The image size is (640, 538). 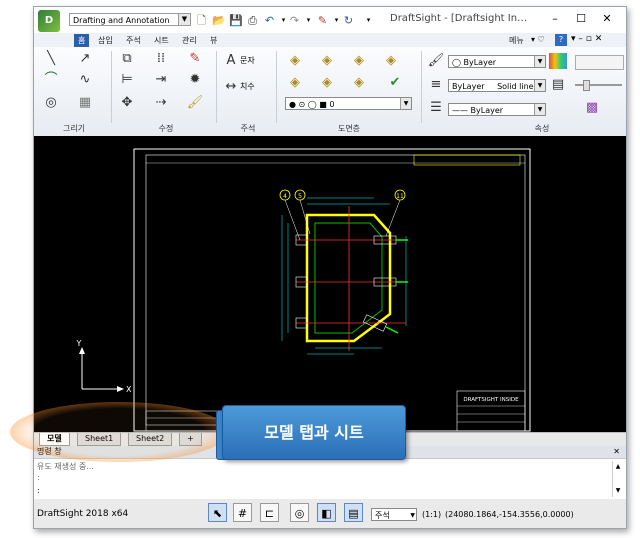 I want to click on match-properties-icon: 🖌, so click(x=195, y=103).